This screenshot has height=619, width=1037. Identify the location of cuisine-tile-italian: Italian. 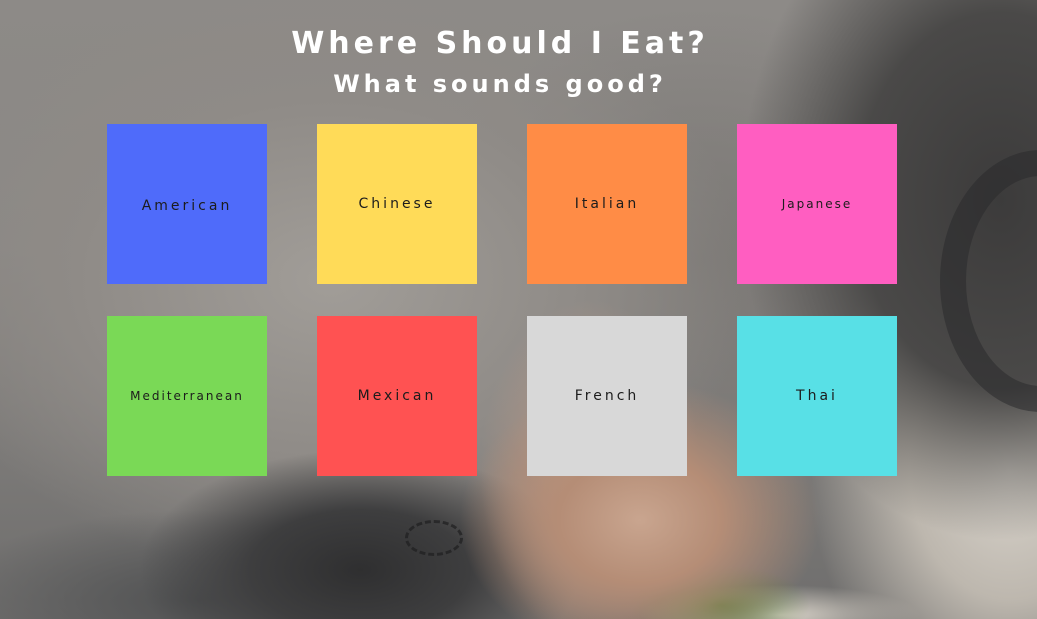
(607, 204).